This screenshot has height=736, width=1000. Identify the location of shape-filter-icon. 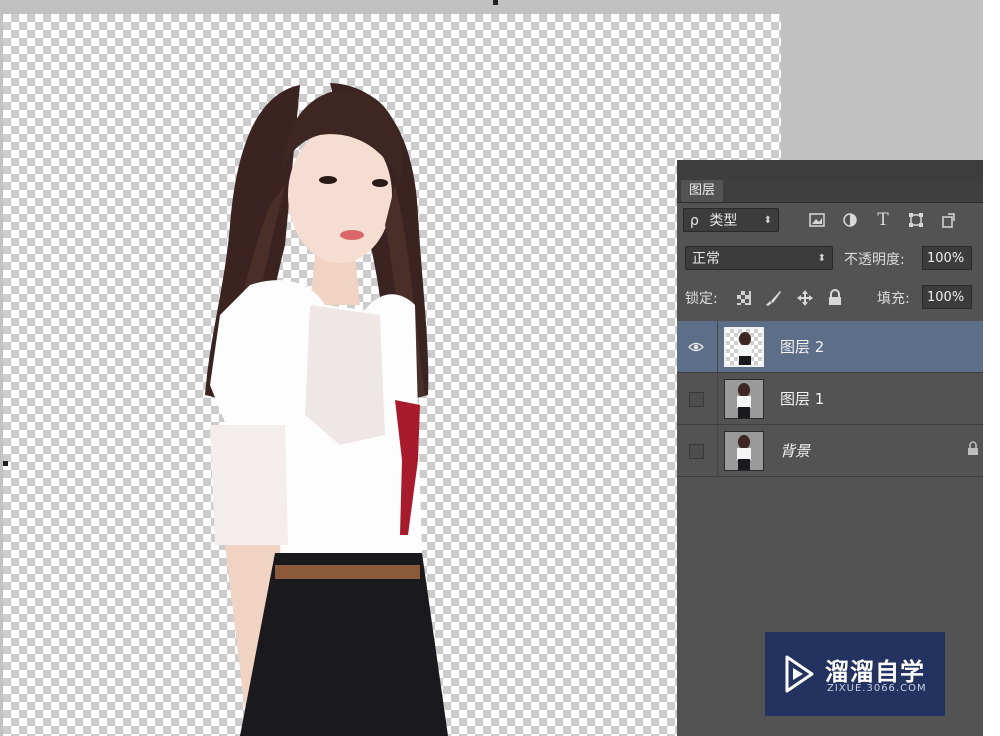
(916, 220).